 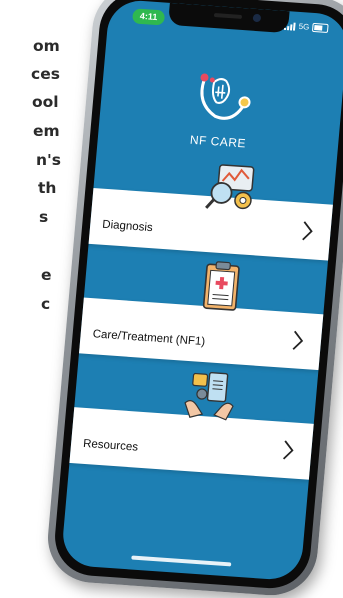 What do you see at coordinates (221, 286) in the screenshot?
I see `clipboard-medical-icon` at bounding box center [221, 286].